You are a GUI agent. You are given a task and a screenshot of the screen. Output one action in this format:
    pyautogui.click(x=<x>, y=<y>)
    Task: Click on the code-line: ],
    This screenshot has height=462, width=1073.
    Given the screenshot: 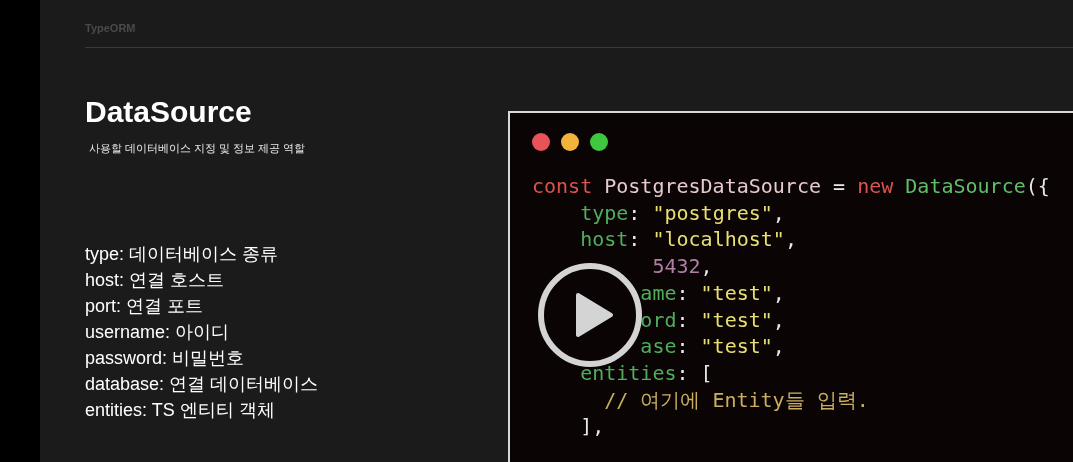 What is the action you would take?
    pyautogui.click(x=592, y=427)
    